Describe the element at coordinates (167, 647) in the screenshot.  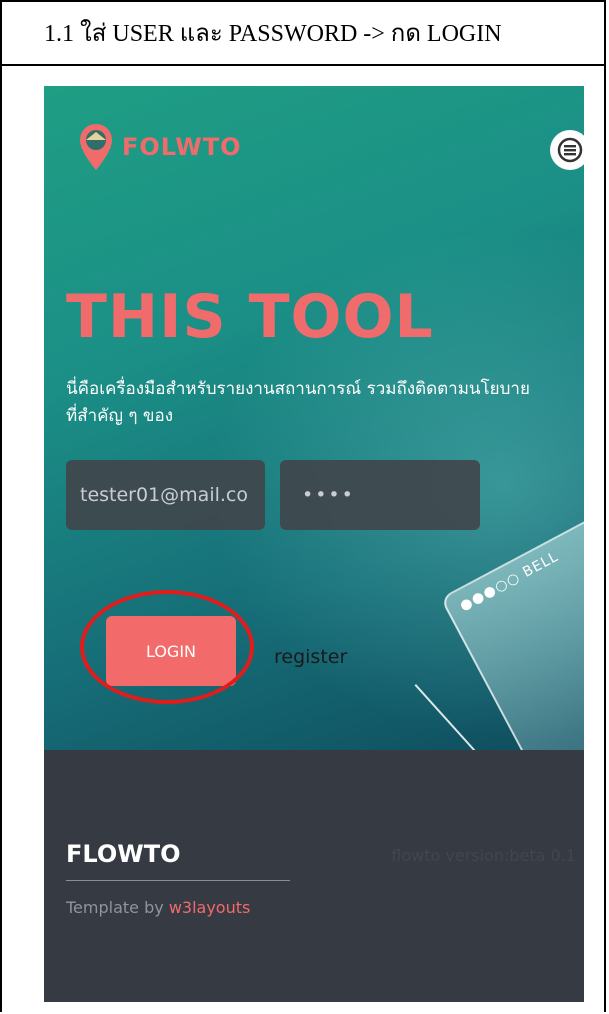
I see `highlight-circle` at that location.